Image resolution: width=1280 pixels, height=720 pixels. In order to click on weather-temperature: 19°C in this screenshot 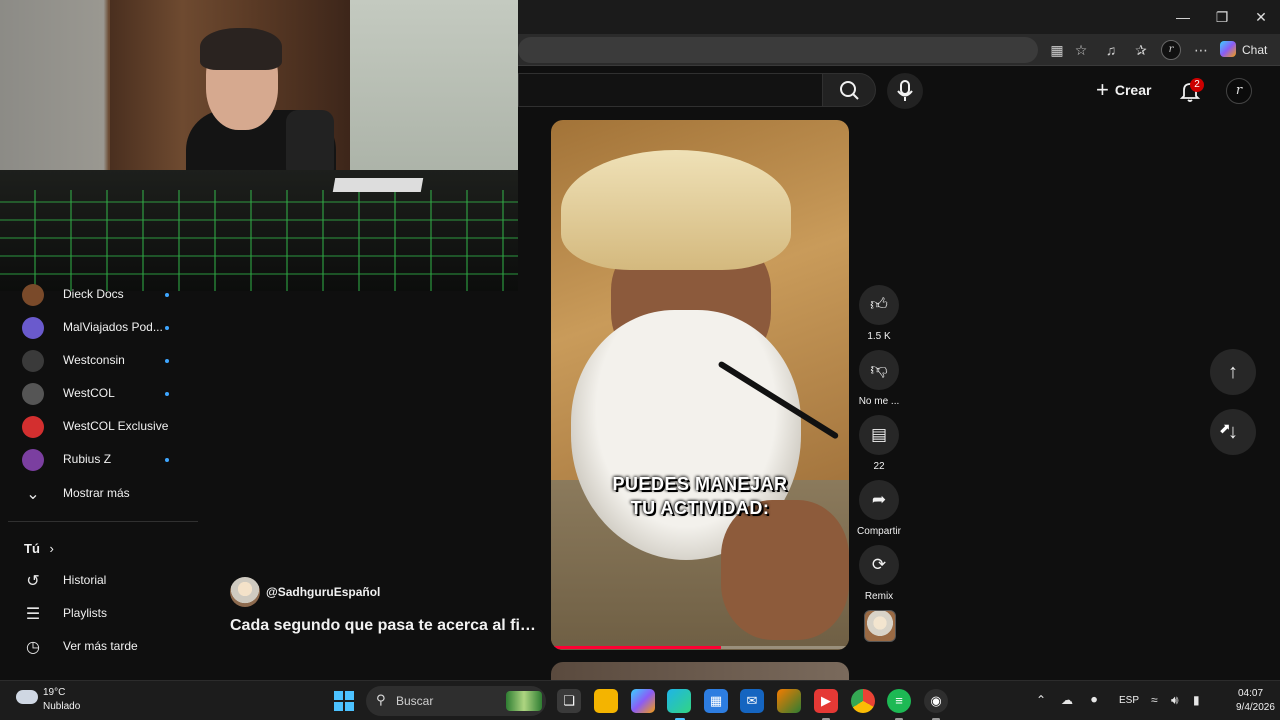, I will do `click(54, 692)`.